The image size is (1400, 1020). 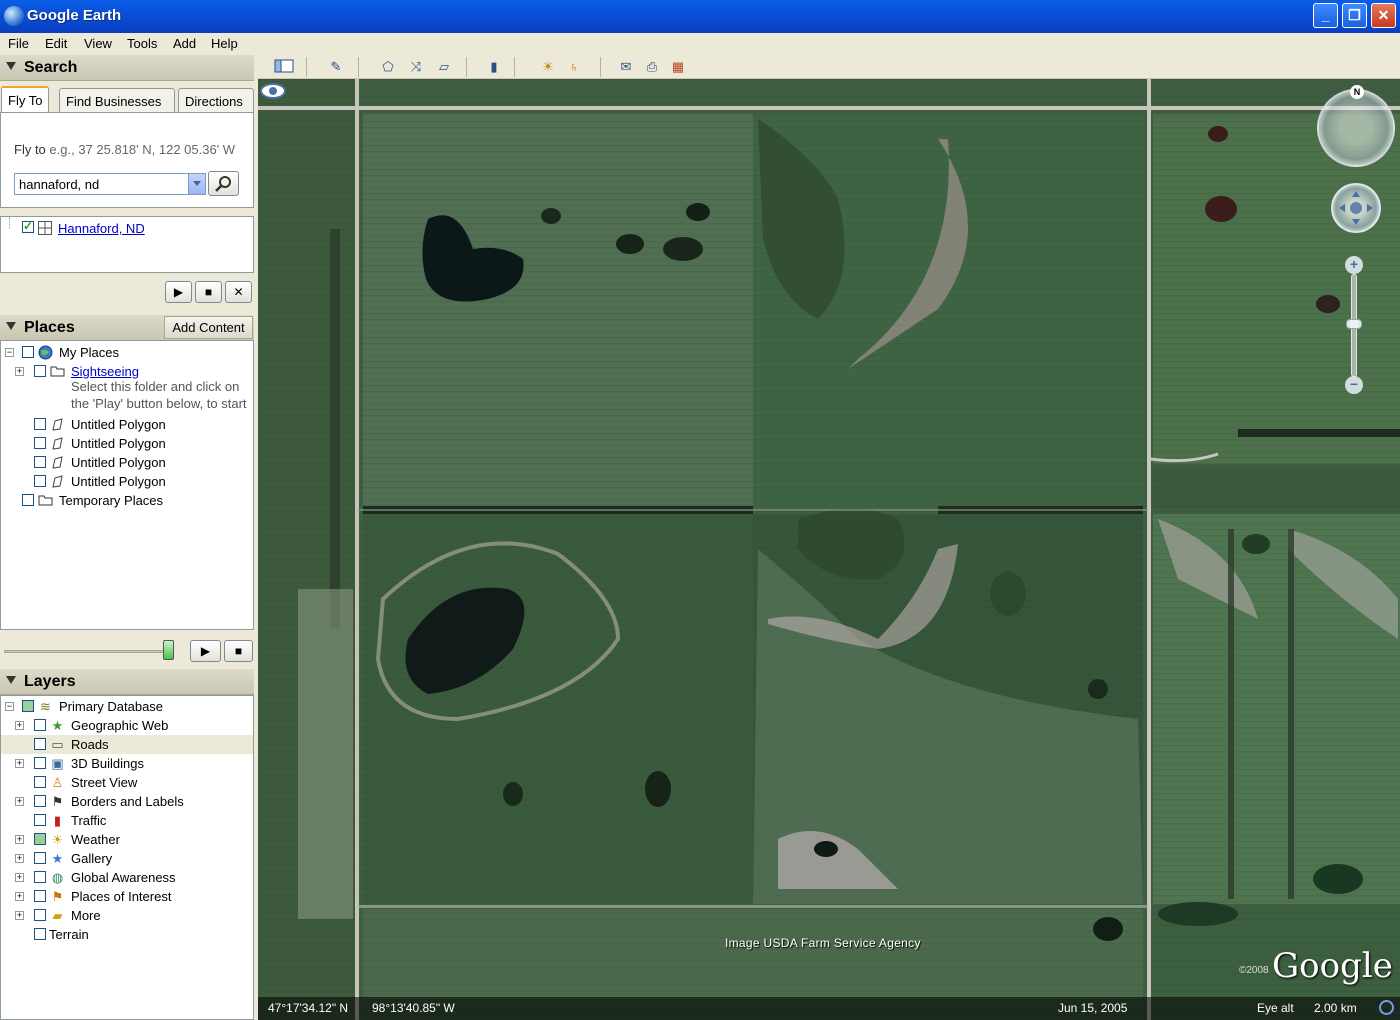 What do you see at coordinates (1383, 15) in the screenshot?
I see `close-window-button: ✕` at bounding box center [1383, 15].